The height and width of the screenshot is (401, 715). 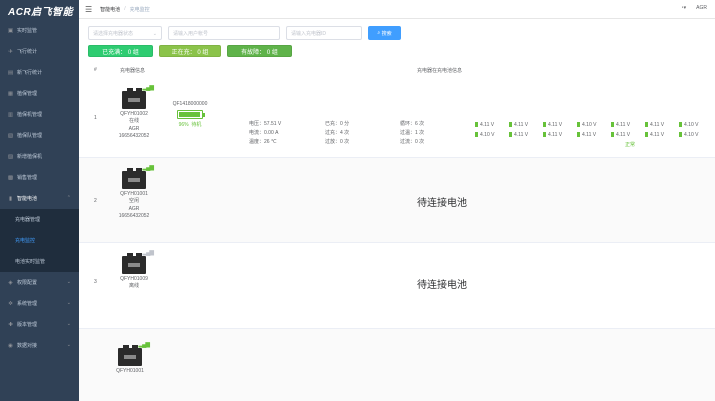 What do you see at coordinates (10, 156) in the screenshot?
I see `add-icon: ▨` at bounding box center [10, 156].